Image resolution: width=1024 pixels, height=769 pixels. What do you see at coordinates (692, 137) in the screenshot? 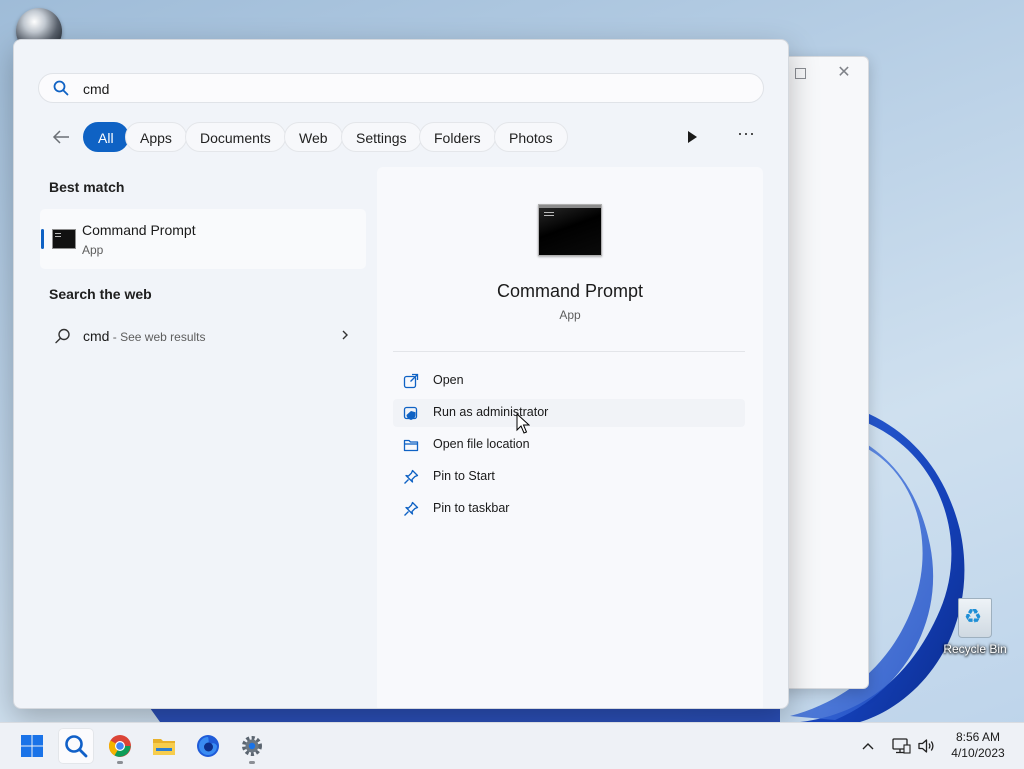
I see `play-icon` at bounding box center [692, 137].